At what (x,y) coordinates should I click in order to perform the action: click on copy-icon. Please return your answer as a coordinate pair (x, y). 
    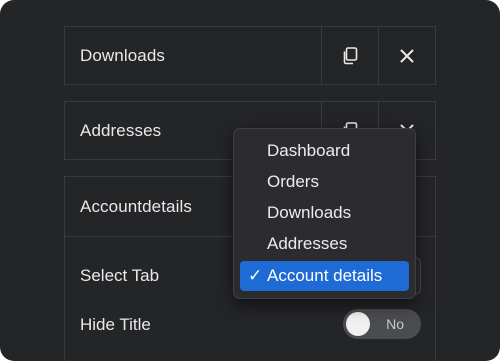
    Looking at the image, I should click on (350, 55).